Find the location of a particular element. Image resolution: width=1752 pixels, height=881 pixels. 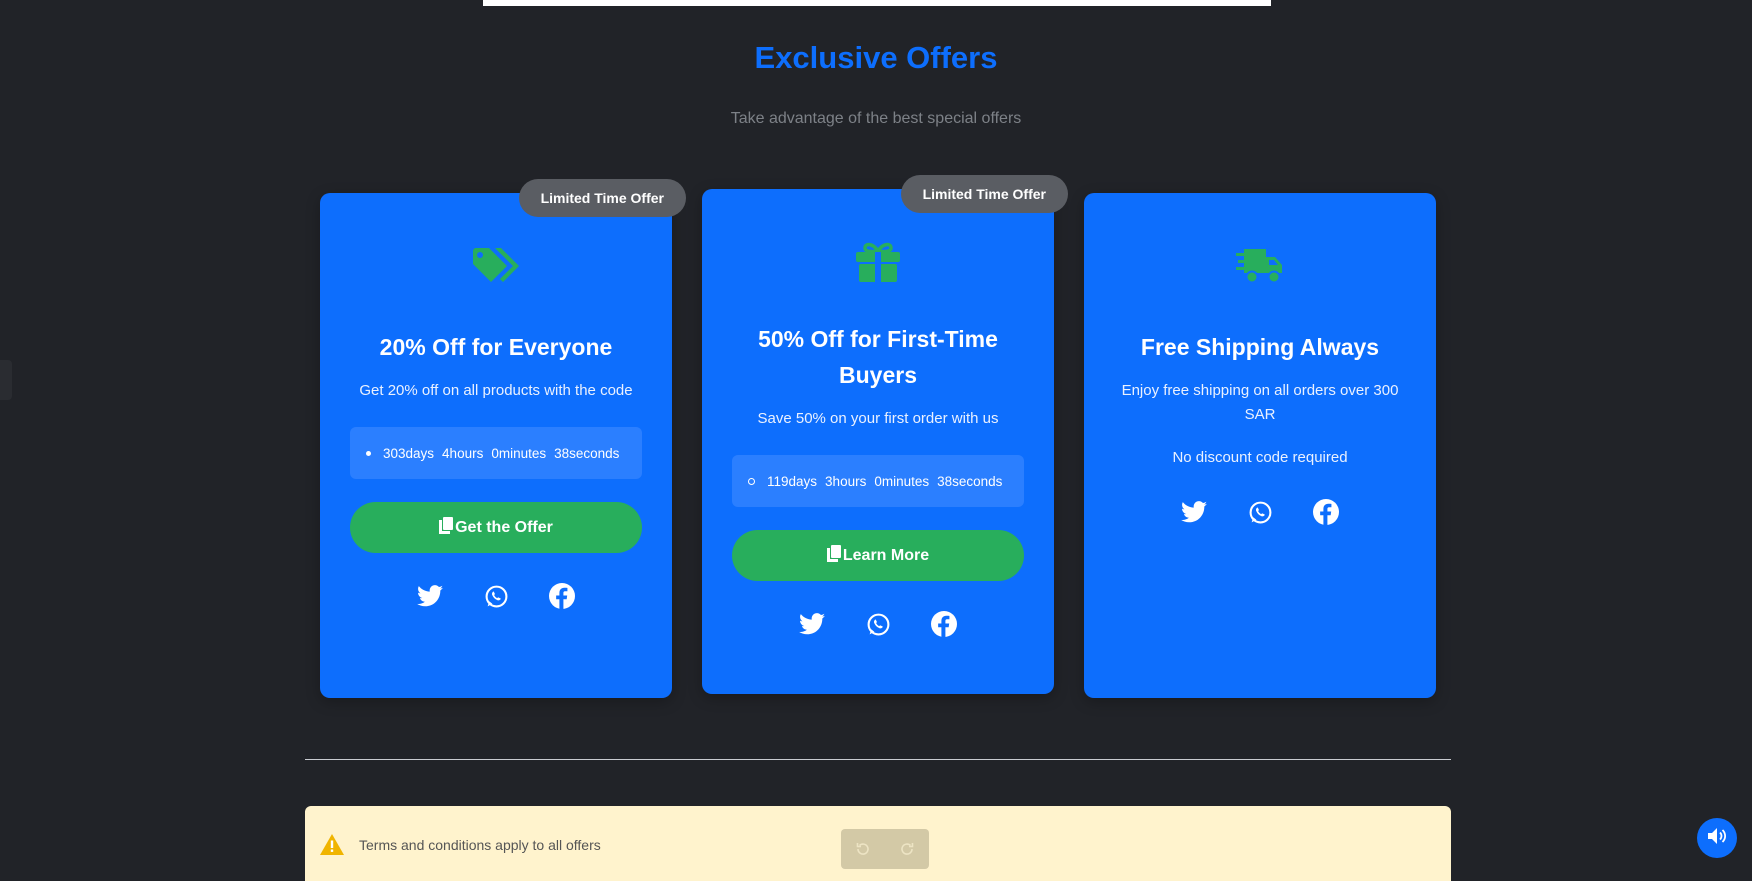

countdown-days: 303days is located at coordinates (409, 453).